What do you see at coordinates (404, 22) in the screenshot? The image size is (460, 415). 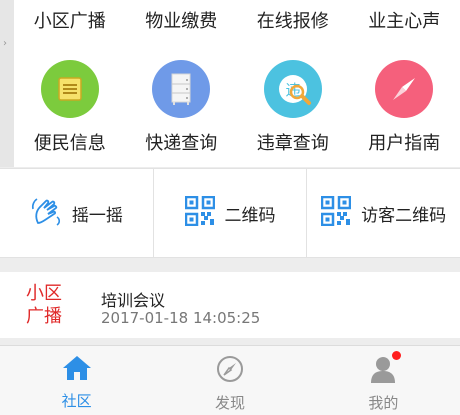 I see `link-owner-voice: 业主心声` at bounding box center [404, 22].